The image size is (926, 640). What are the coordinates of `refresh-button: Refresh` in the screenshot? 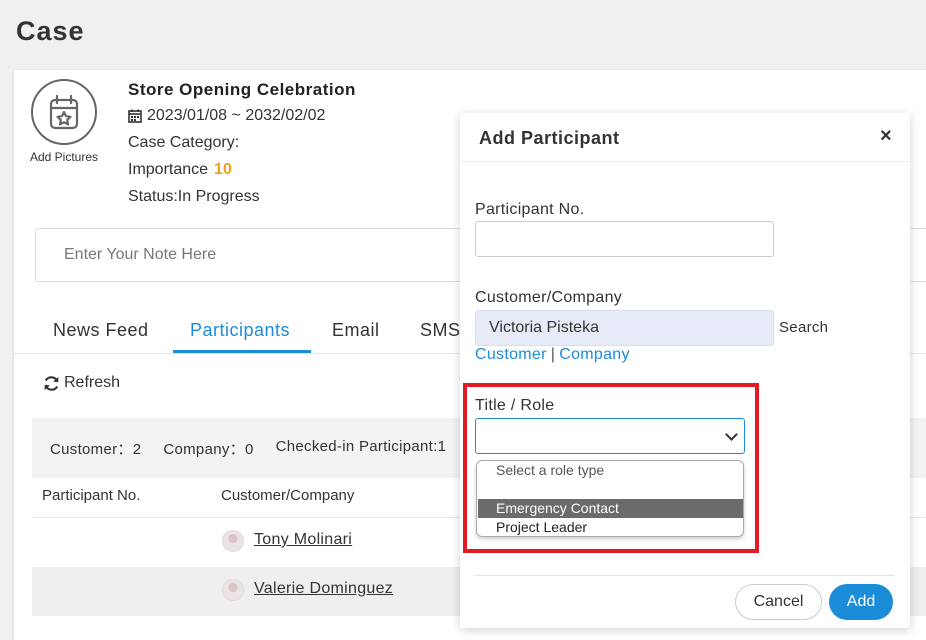 It's located at (81, 383).